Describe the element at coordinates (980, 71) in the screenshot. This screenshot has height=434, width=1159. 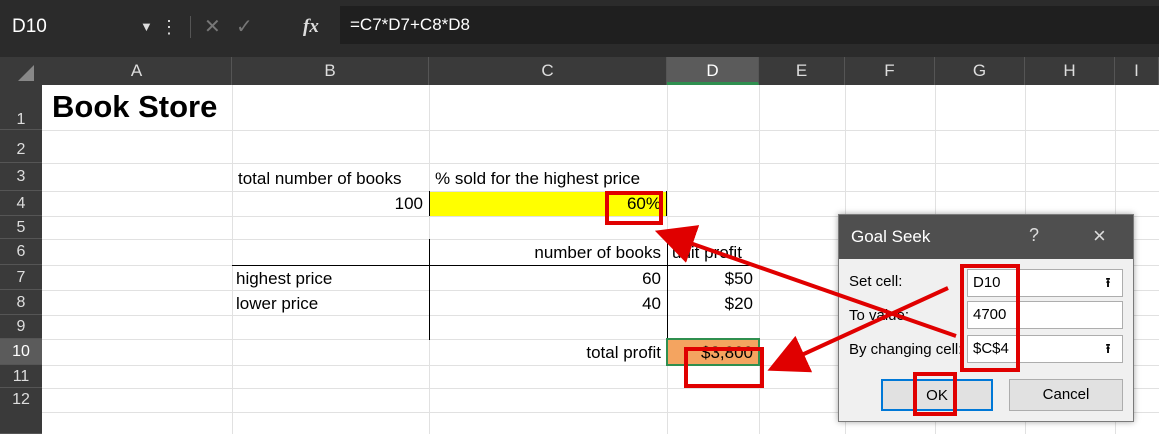
I see `column-header-g: G` at that location.